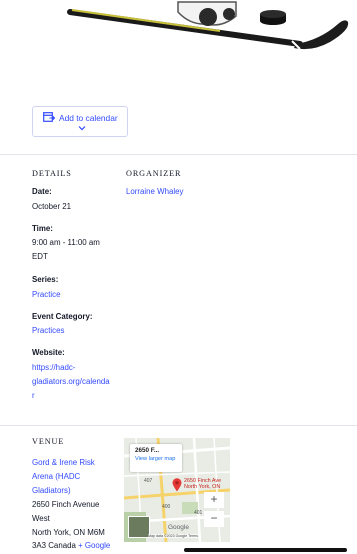  What do you see at coordinates (66, 250) in the screenshot?
I see `time-value: 9:00 am - 11:00 am EDT` at bounding box center [66, 250].